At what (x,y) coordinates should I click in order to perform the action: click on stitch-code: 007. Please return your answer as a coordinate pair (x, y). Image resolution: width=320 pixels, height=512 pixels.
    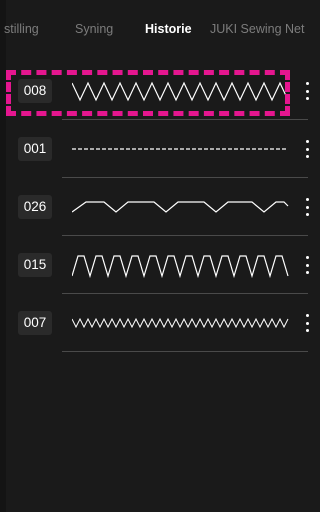
    Looking at the image, I should click on (35, 323).